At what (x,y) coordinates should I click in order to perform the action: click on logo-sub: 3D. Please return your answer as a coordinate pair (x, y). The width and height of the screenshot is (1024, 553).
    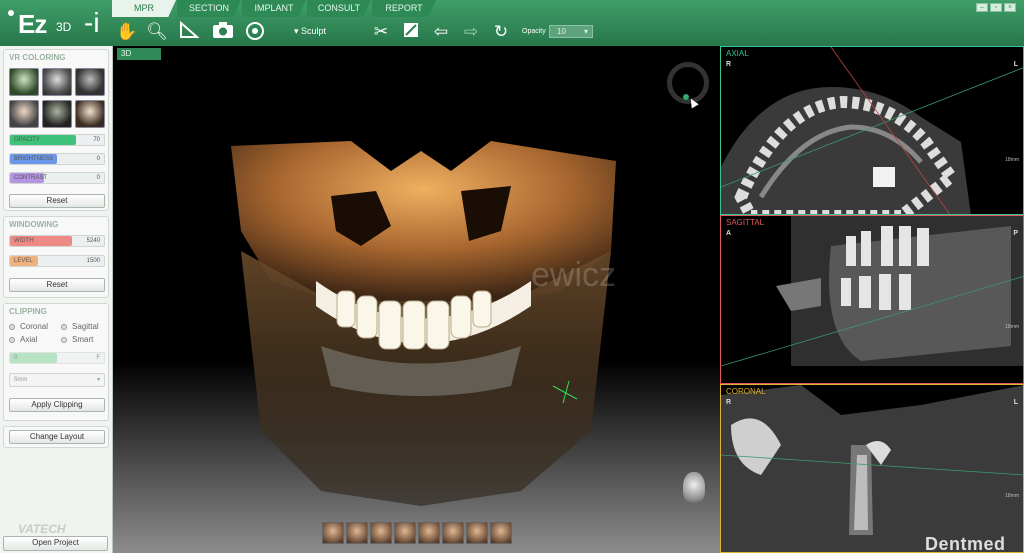
    Looking at the image, I should click on (64, 27).